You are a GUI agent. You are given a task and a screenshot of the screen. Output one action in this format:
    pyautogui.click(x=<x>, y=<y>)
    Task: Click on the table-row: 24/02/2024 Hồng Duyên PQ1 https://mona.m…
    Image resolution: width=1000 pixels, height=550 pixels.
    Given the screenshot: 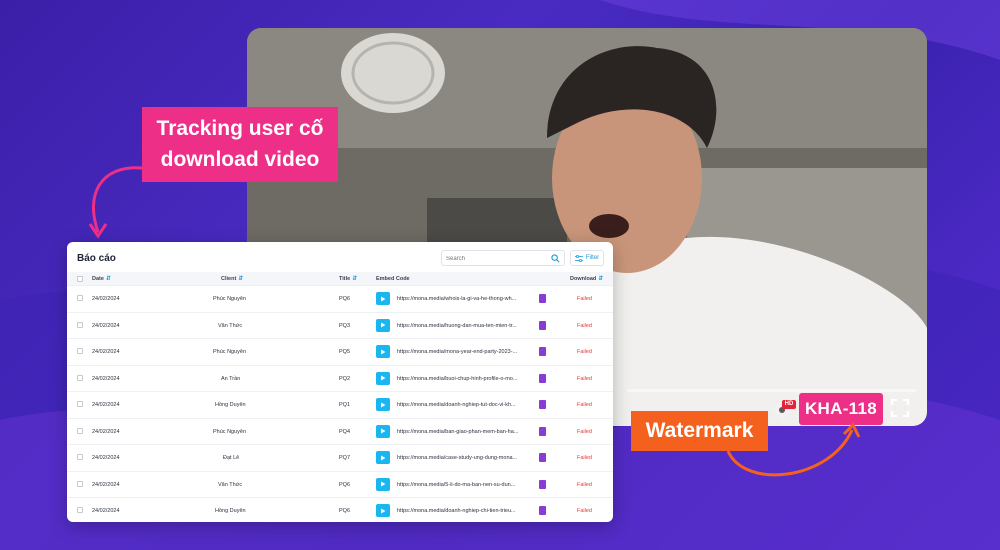 What is the action you would take?
    pyautogui.click(x=340, y=405)
    